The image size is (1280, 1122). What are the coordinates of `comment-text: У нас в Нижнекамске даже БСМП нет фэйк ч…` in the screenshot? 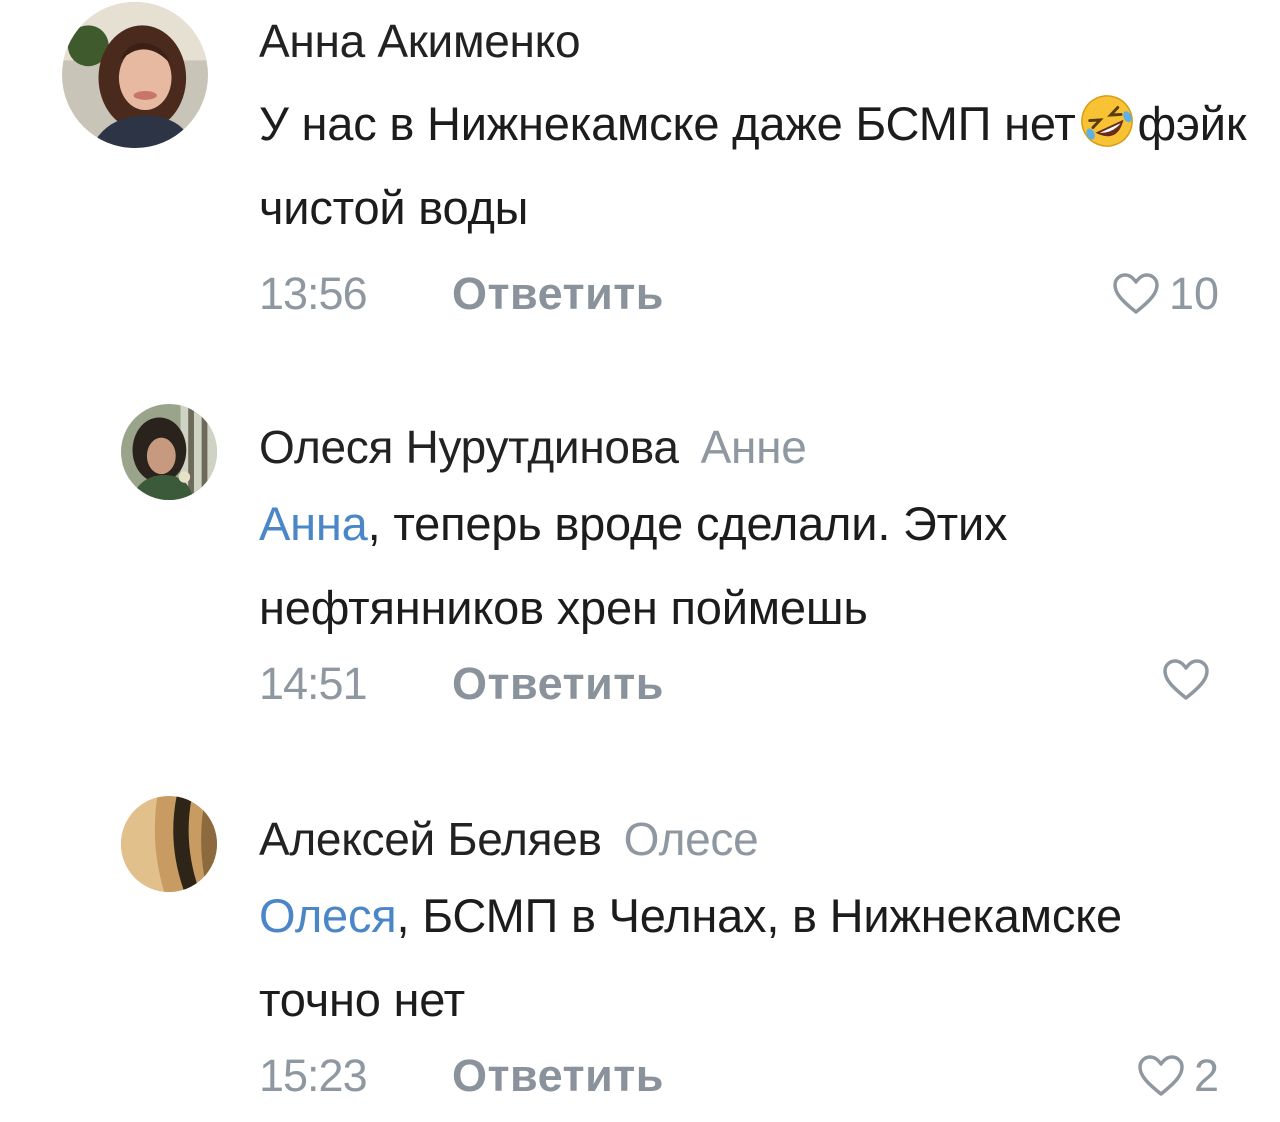 It's located at (754, 166).